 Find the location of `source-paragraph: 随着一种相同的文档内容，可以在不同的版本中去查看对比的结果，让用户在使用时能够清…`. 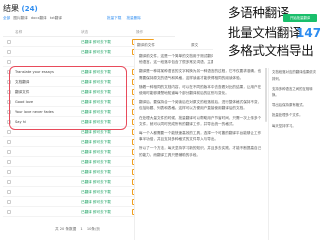

source-paragraph: 随着一种相同的文档内容，可以在不同的版本中去查看对比的结果，让用户在使用时能够清… is located at coordinates (200, 90).